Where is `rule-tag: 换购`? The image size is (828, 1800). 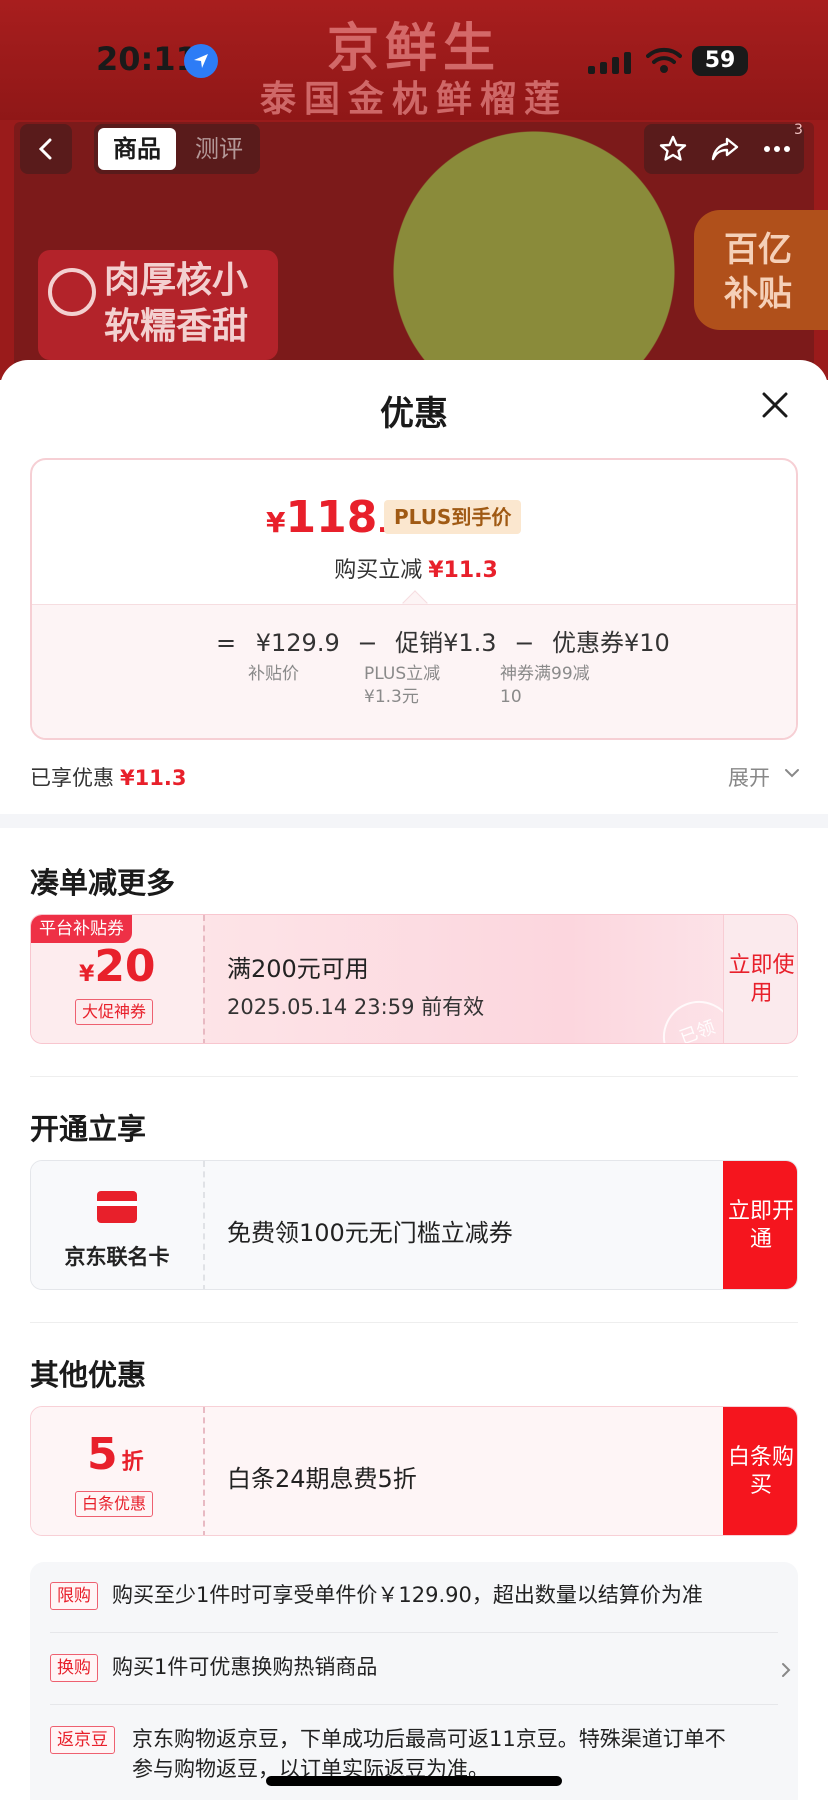
rule-tag: 换购 is located at coordinates (74, 1668).